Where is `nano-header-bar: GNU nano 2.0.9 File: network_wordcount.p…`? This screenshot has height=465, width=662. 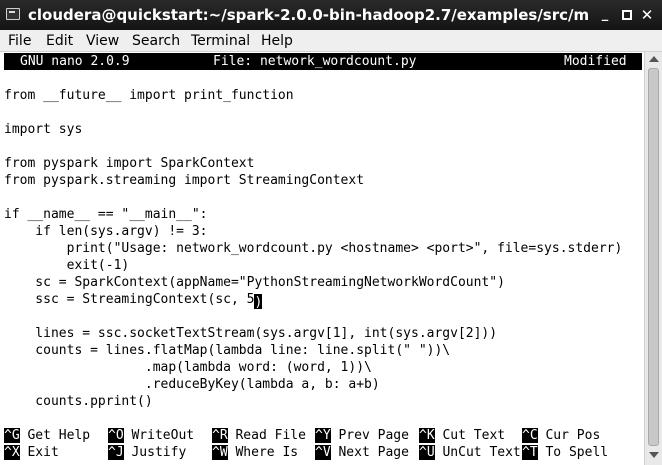
nano-header-bar: GNU nano 2.0.9 File: network_wordcount.p… is located at coordinates (323, 61).